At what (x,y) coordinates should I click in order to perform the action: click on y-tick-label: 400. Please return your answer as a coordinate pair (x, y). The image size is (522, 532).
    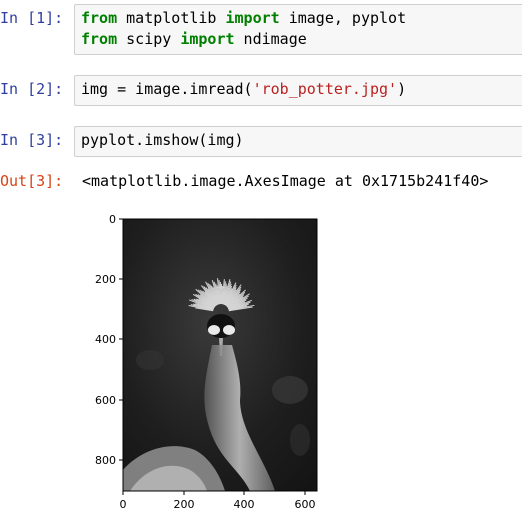
    Looking at the image, I should click on (105, 339).